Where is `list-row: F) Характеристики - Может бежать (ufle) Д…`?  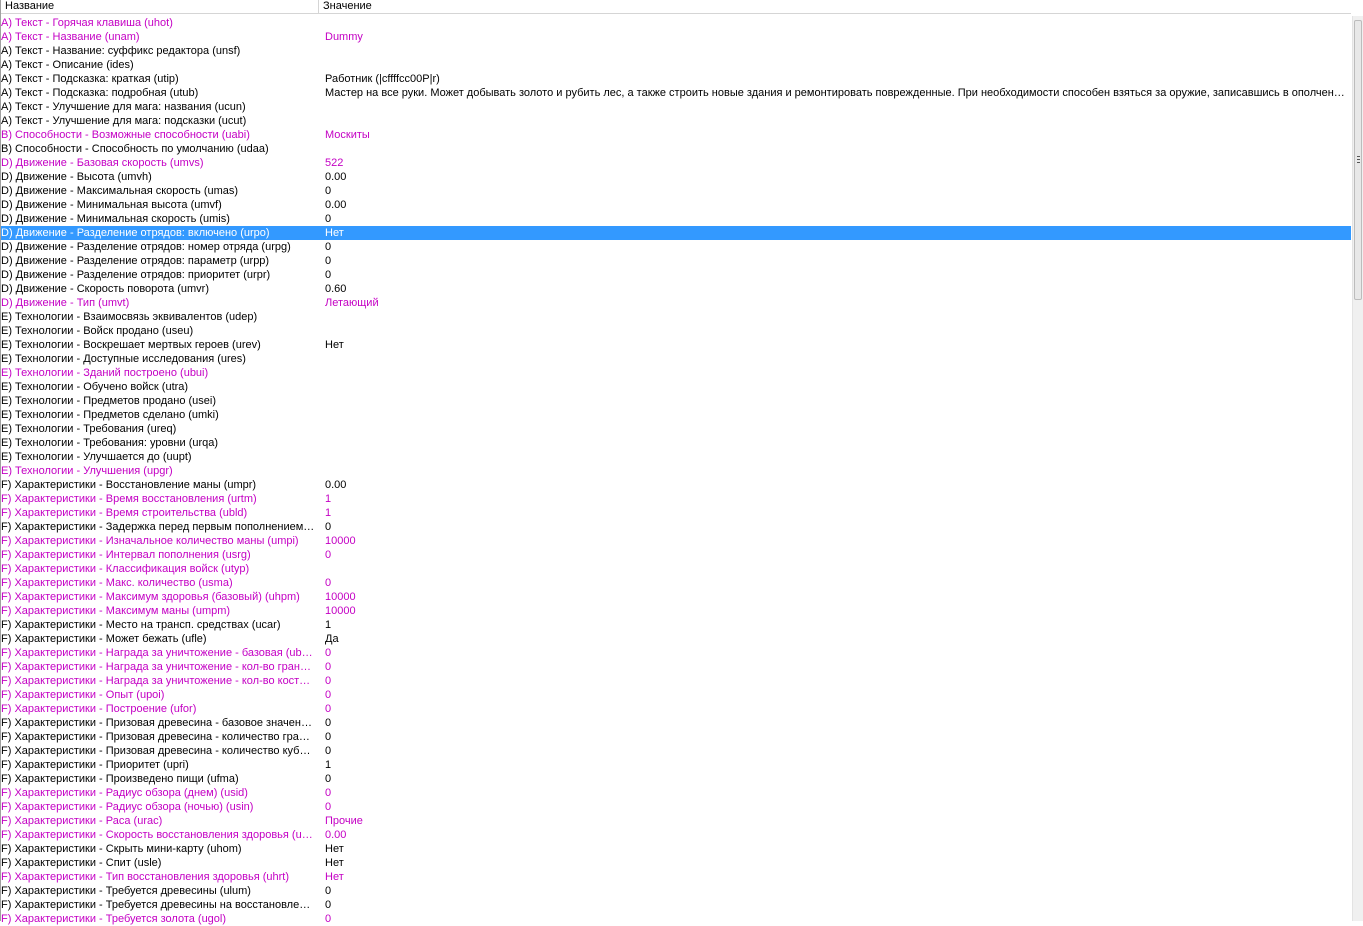 list-row: F) Характеристики - Может бежать (ufle) Д… is located at coordinates (676, 639).